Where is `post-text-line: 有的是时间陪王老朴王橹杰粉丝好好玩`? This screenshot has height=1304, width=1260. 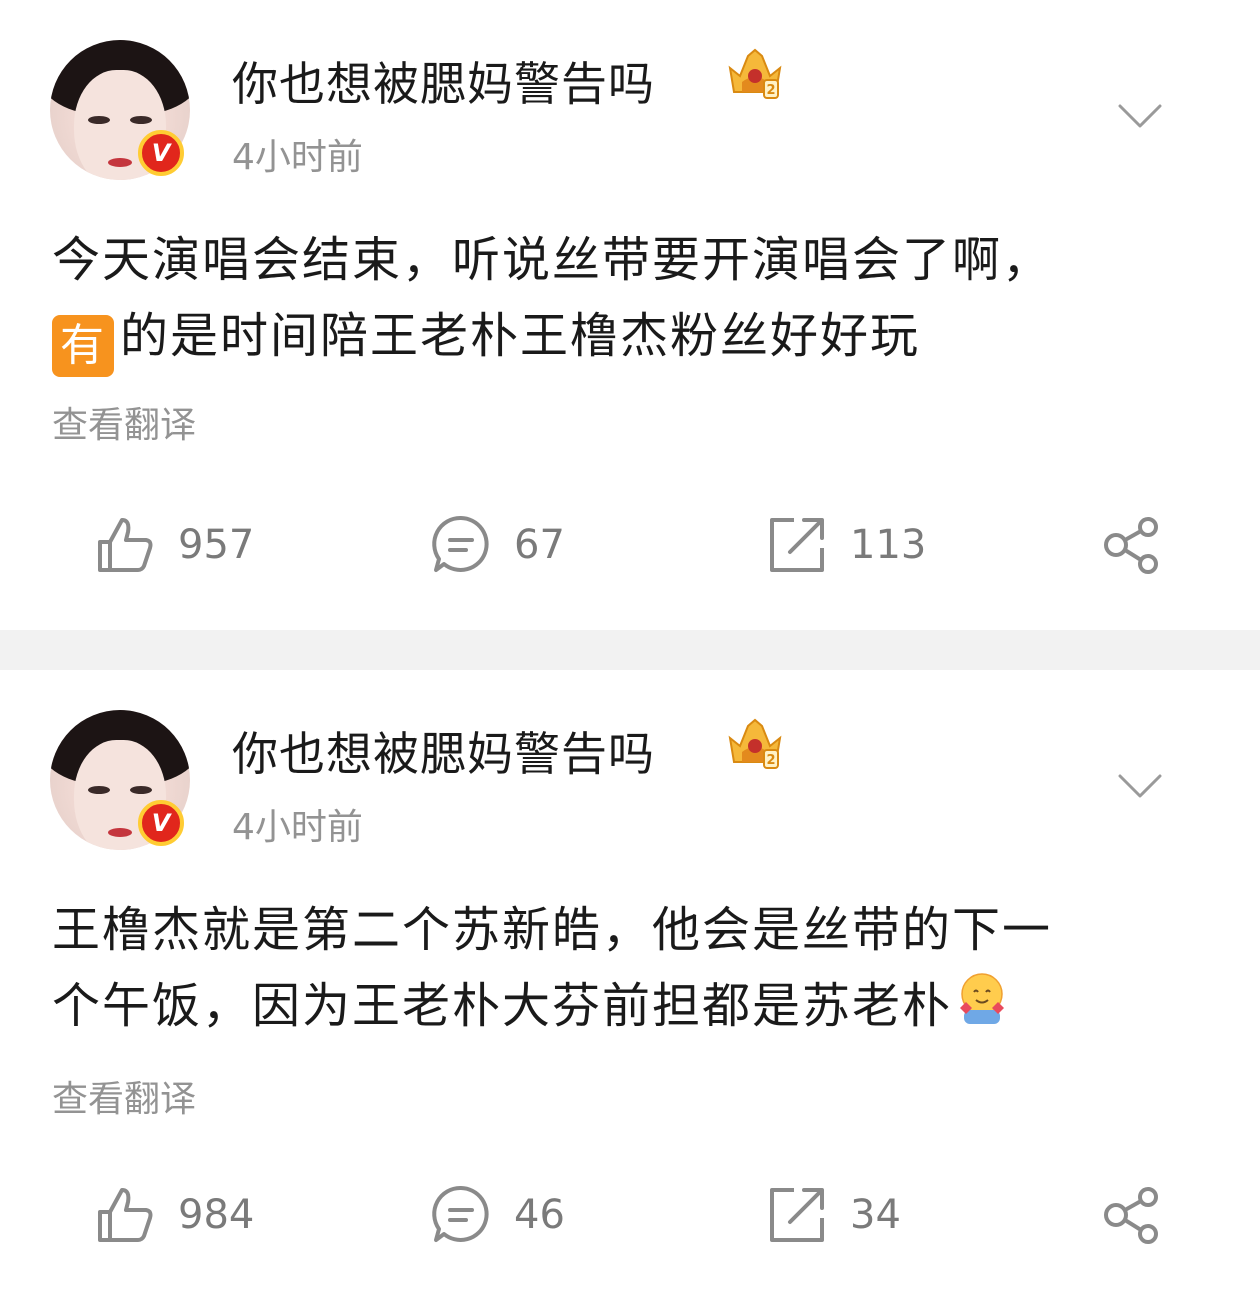 post-text-line: 有的是时间陪王老朴王橹杰粉丝好好玩 is located at coordinates (632, 337).